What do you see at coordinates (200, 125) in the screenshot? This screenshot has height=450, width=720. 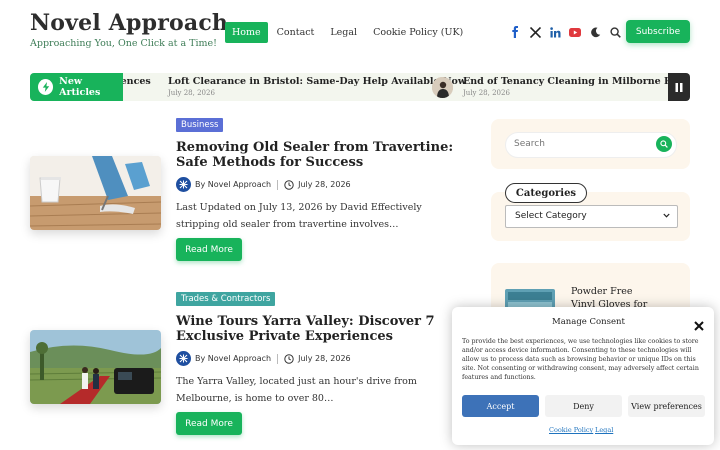 I see `category-badge: Business` at bounding box center [200, 125].